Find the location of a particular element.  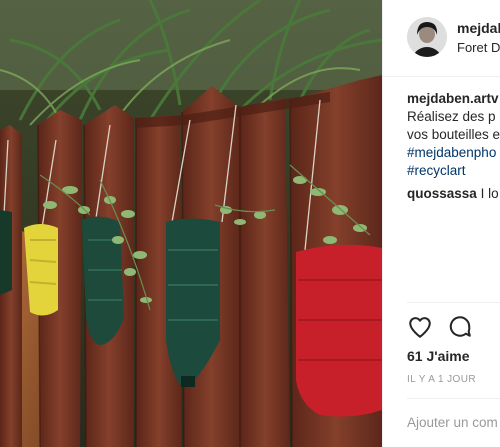

avatar-image is located at coordinates (427, 37).